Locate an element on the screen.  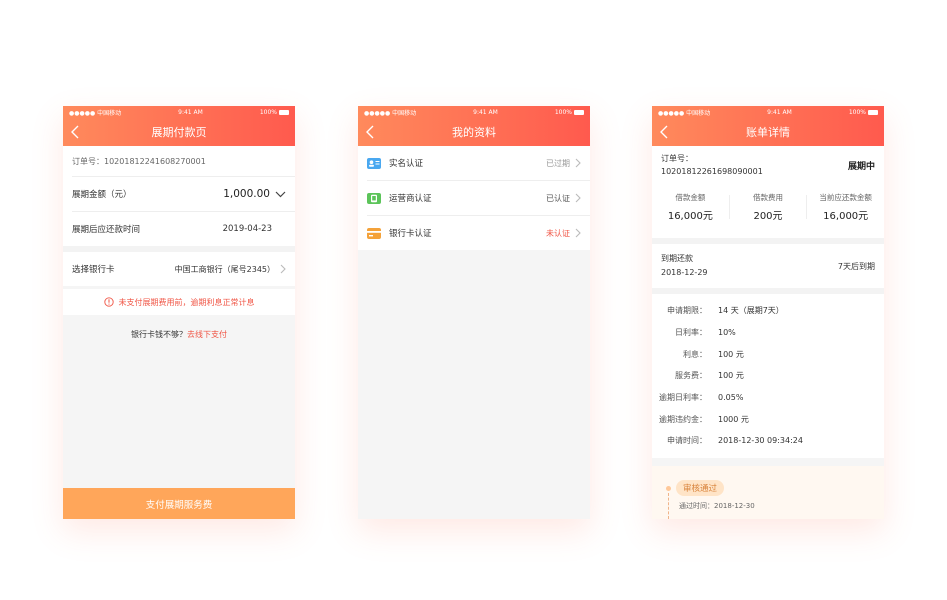
extension-amount-row: 展期金额（元） 1,000.00 is located at coordinates (179, 194).